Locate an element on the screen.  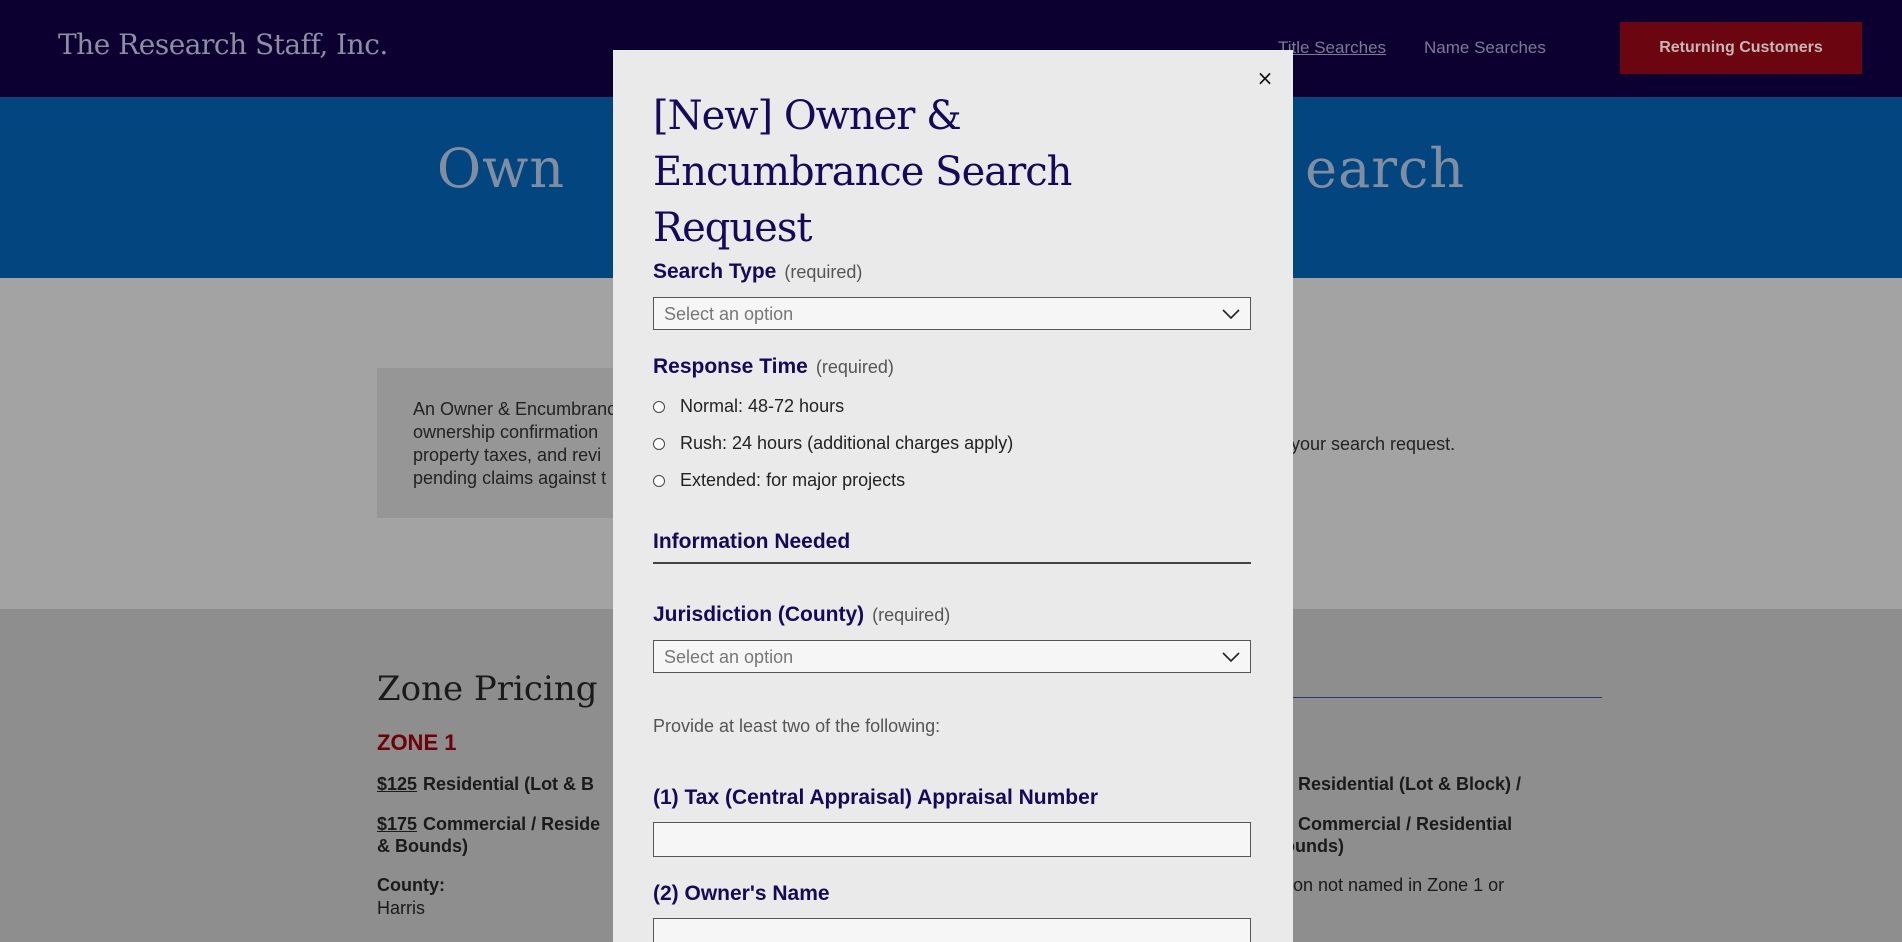
price-amount: $125 is located at coordinates (397, 784).